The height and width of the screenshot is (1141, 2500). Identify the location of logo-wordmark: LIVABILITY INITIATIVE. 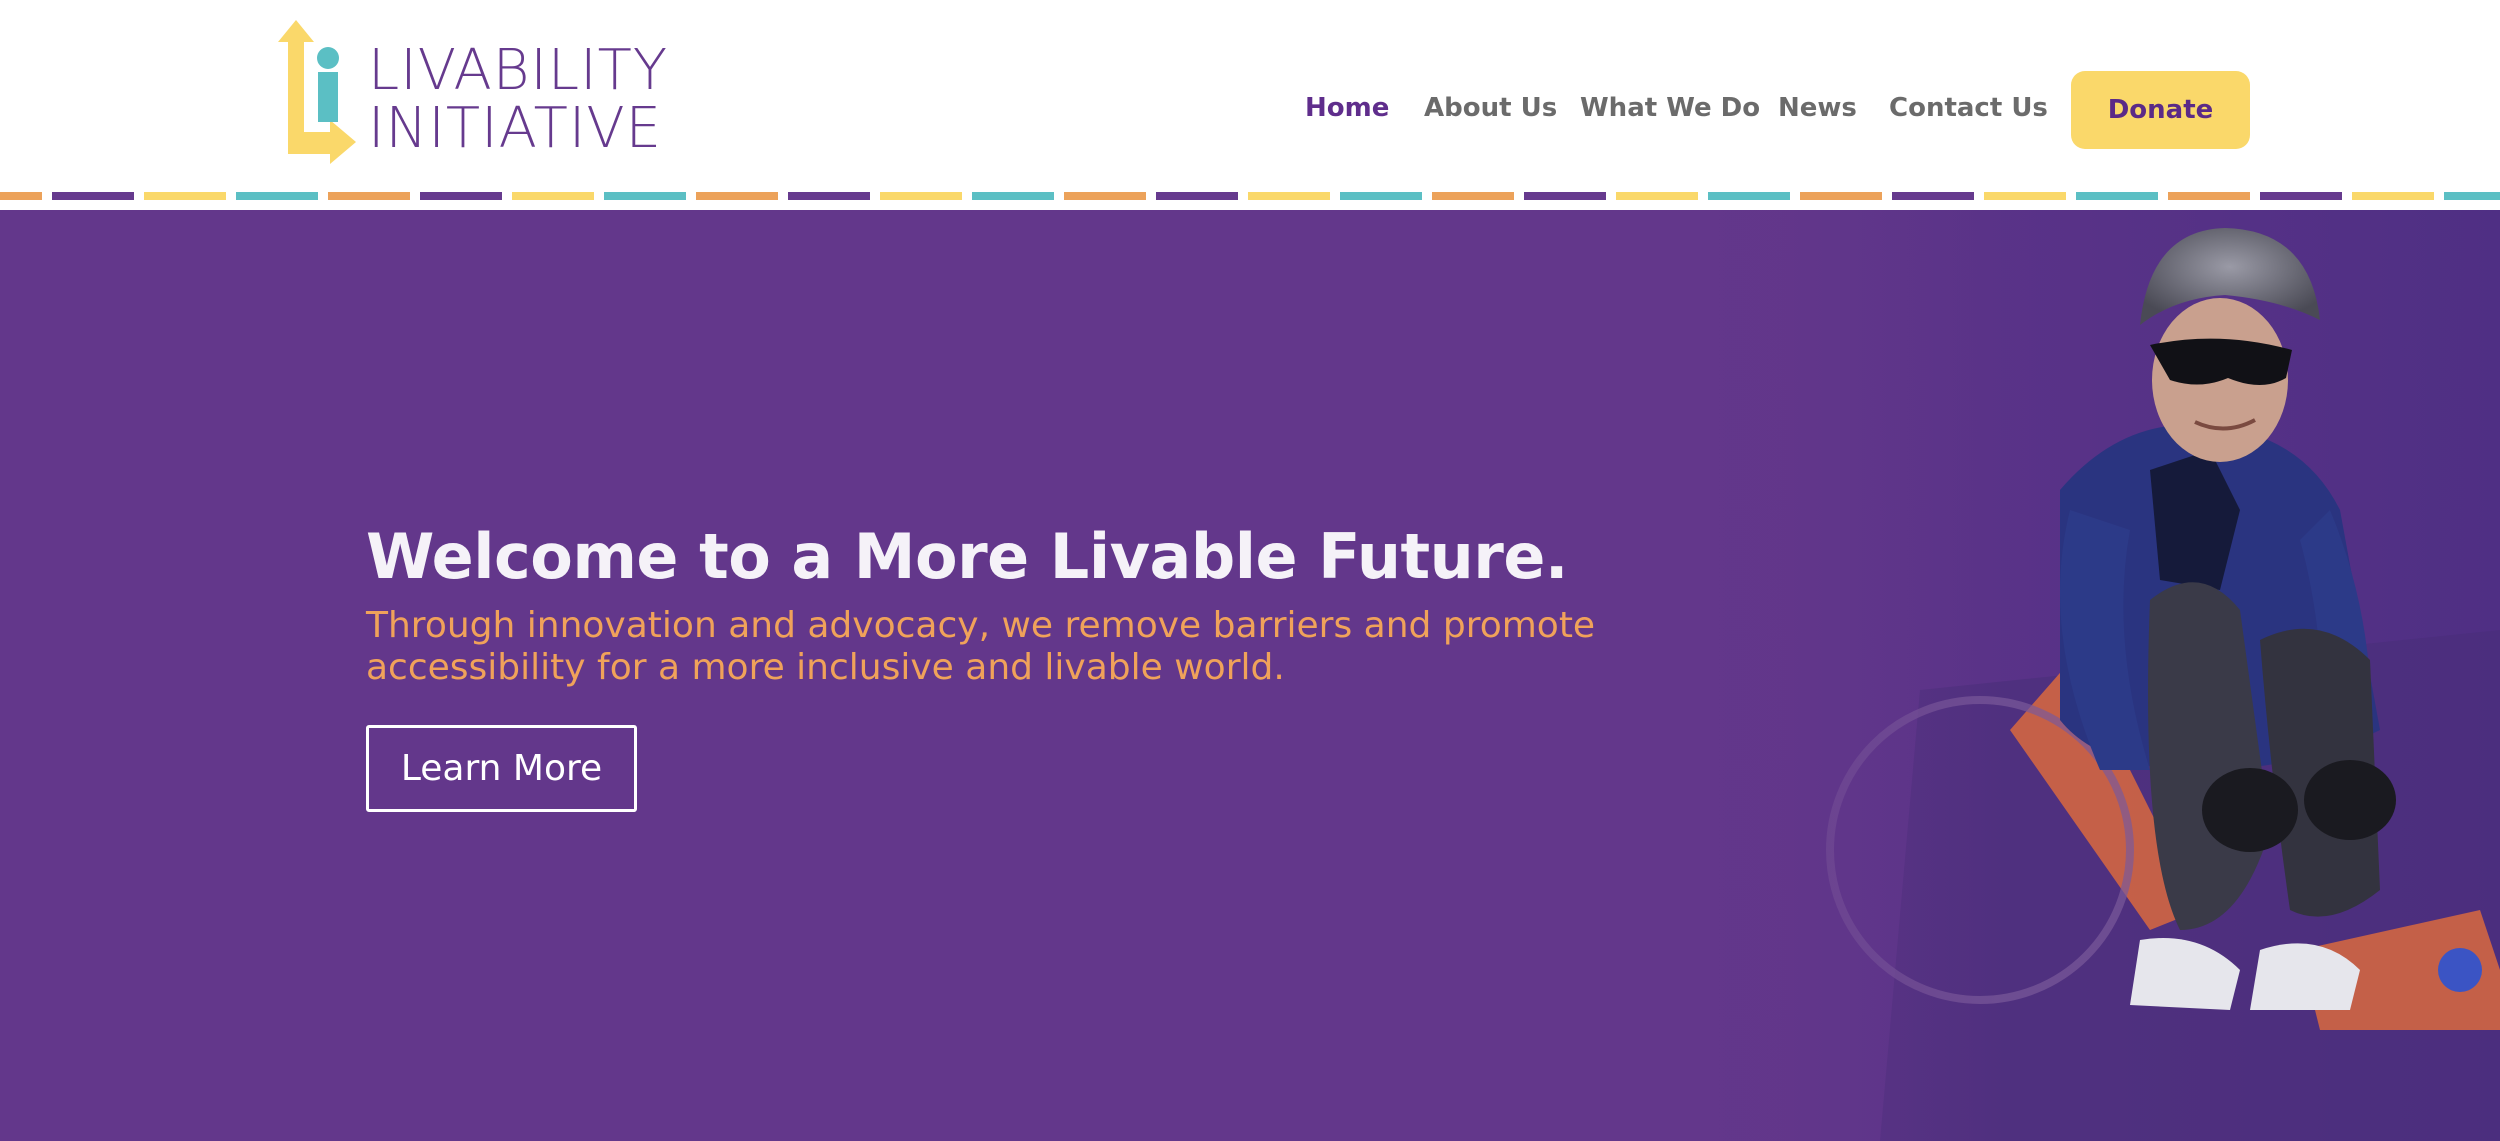
(518, 100).